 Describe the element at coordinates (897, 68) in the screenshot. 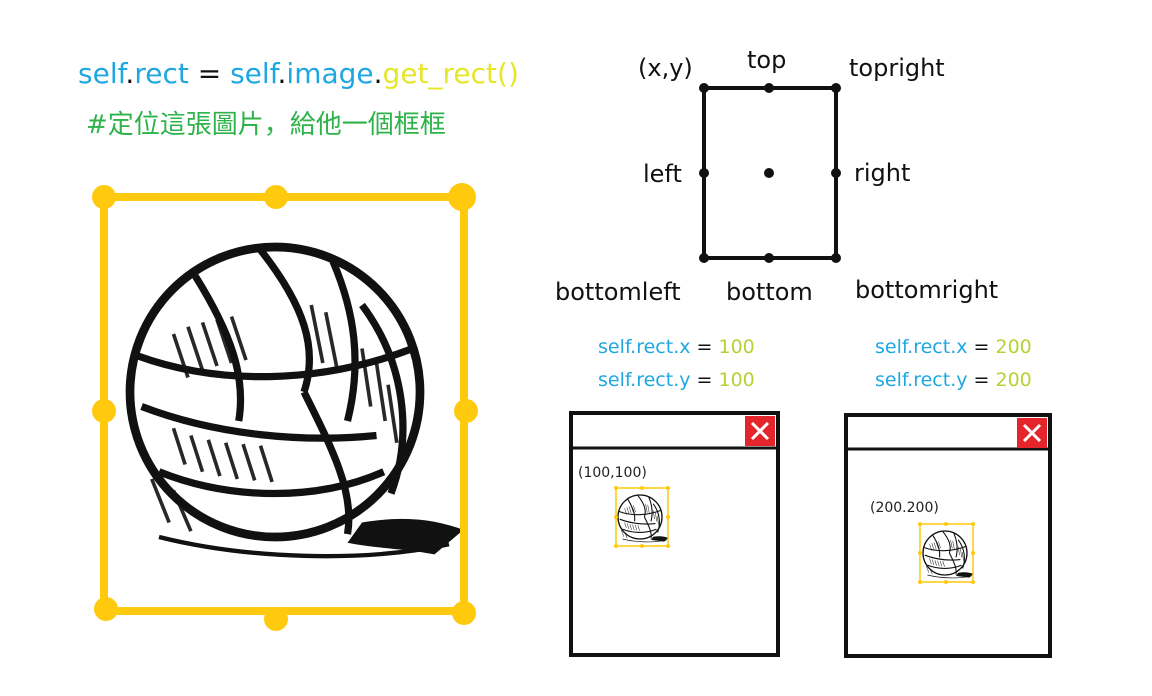

I see `label-topright: topright` at that location.